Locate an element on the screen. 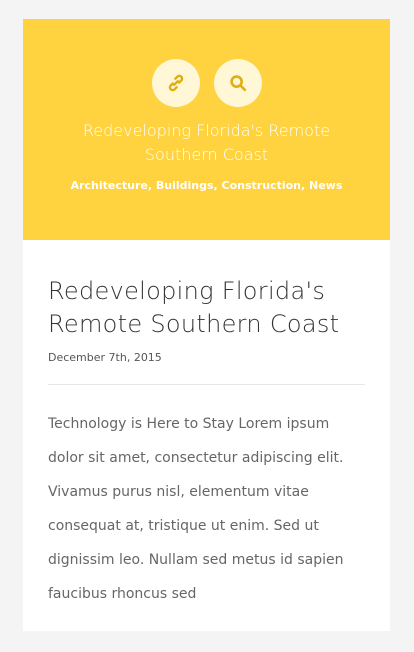 Image resolution: width=414 pixels, height=652 pixels. link-icon is located at coordinates (175, 83).